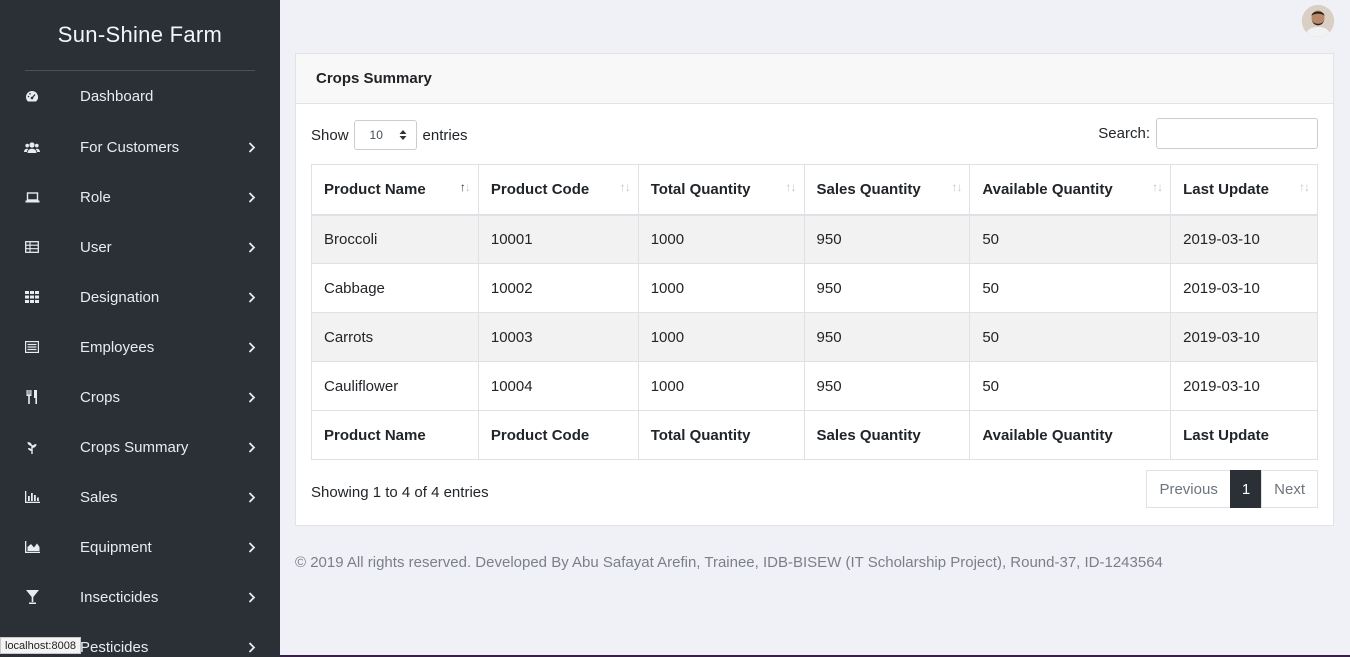 The width and height of the screenshot is (1350, 657). Describe the element at coordinates (403, 136) in the screenshot. I see `select-caret-icon` at that location.